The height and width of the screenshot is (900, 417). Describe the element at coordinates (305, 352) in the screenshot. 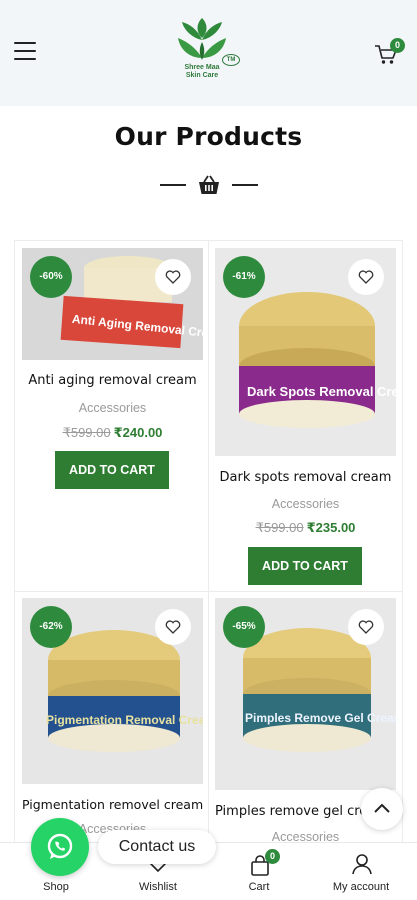

I see `product-image: Dark Spots Removal Cream -61%` at that location.